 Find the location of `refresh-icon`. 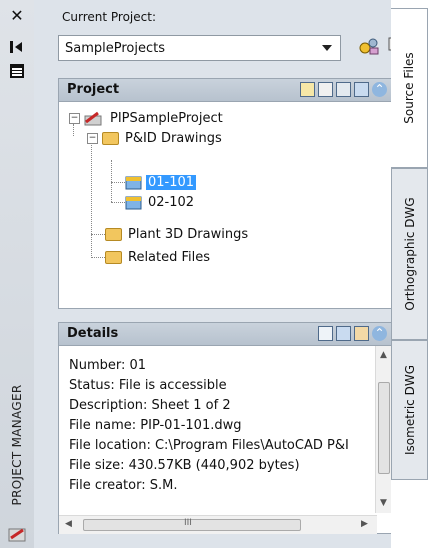

refresh-icon is located at coordinates (361, 89).